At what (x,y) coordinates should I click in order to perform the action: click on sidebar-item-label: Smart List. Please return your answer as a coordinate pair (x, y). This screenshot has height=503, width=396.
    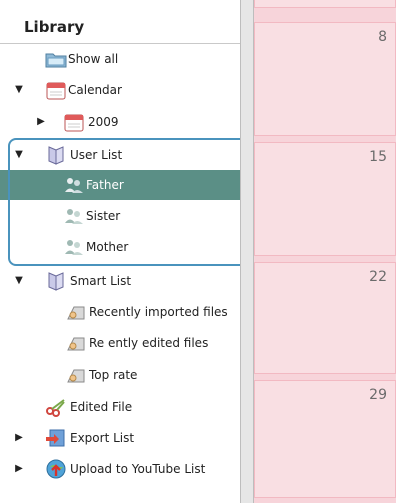
    Looking at the image, I should click on (101, 281).